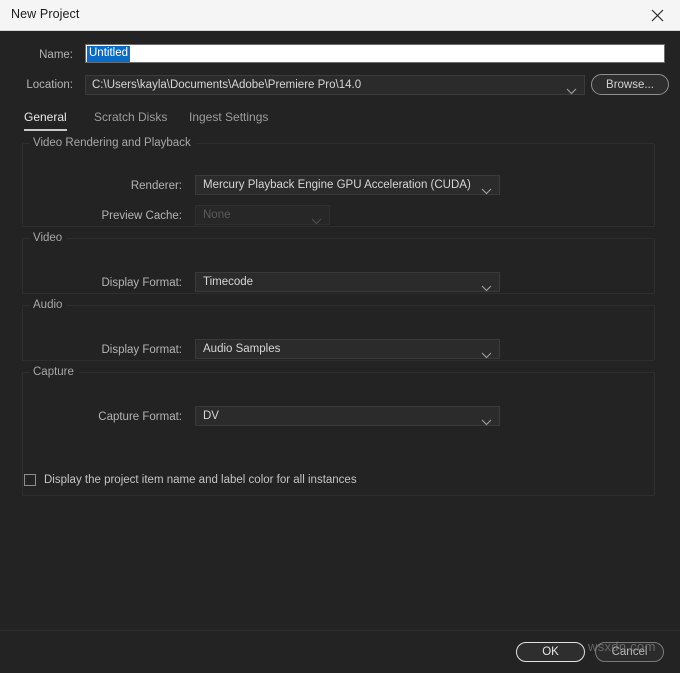 The width and height of the screenshot is (680, 673). What do you see at coordinates (347, 282) in the screenshot?
I see `video-display-format-dropdown: Timecode` at bounding box center [347, 282].